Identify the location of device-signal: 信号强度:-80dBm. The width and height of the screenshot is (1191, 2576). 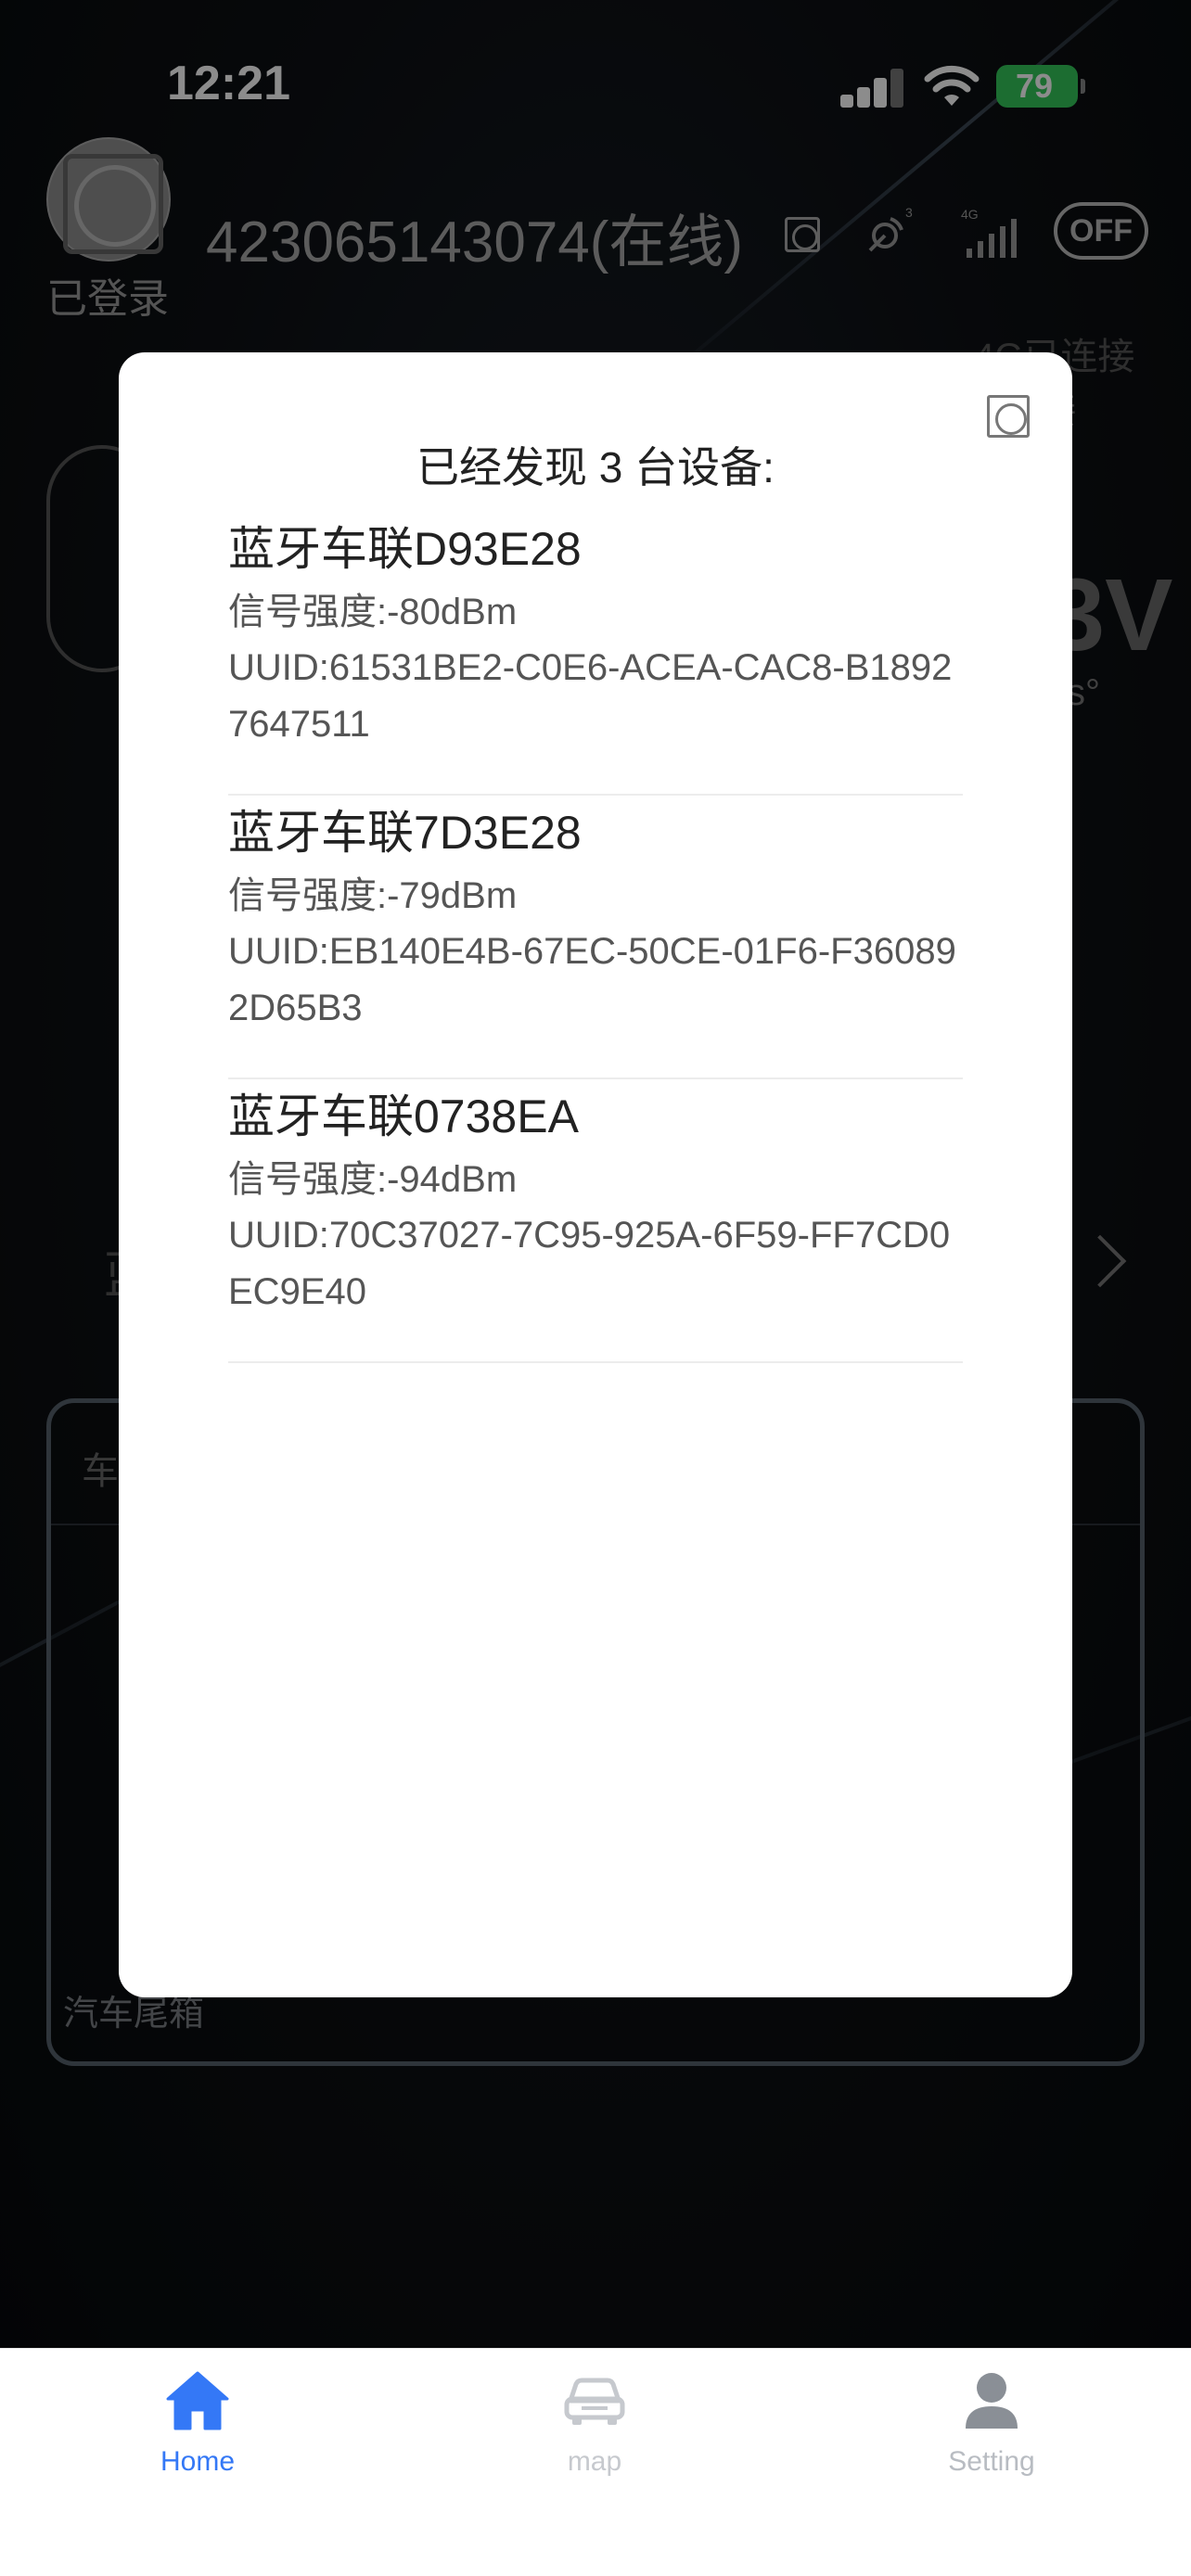
(373, 612).